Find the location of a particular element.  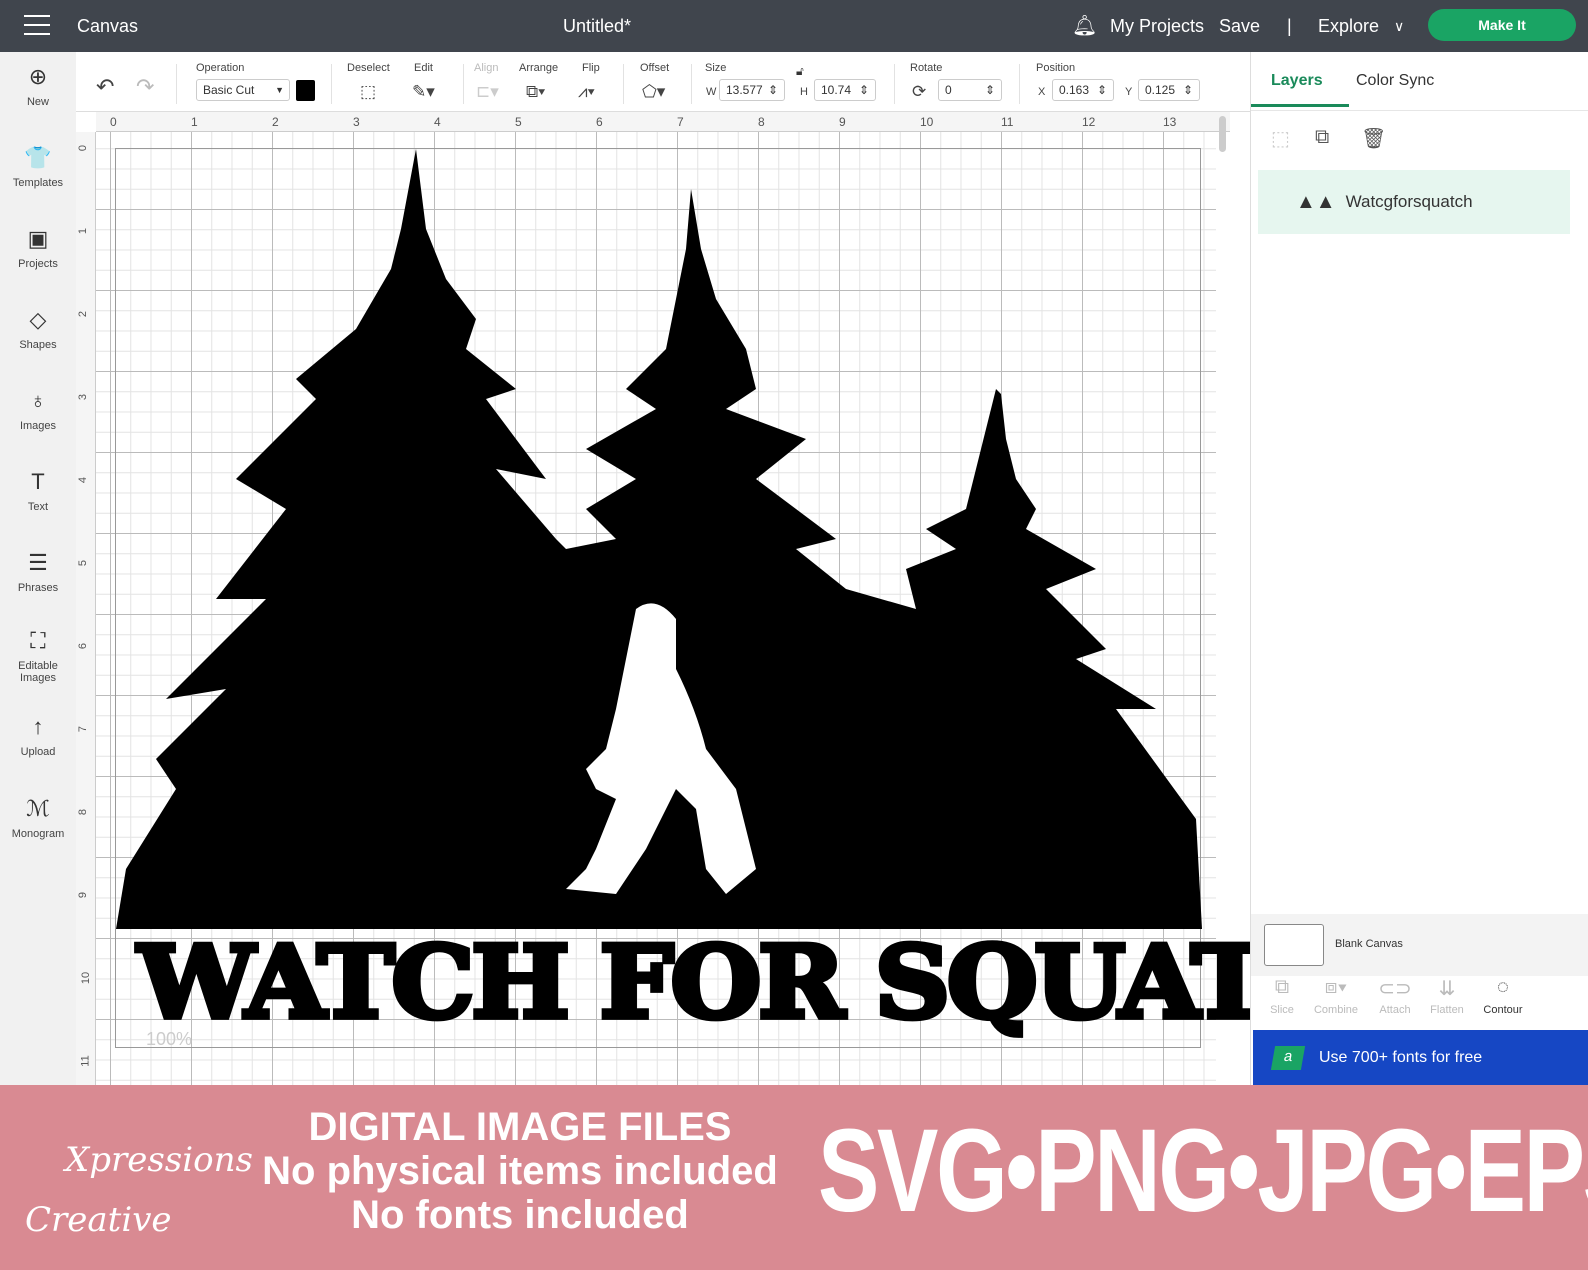

promo-text: Use 700+ fonts for free is located at coordinates (1401, 1057).